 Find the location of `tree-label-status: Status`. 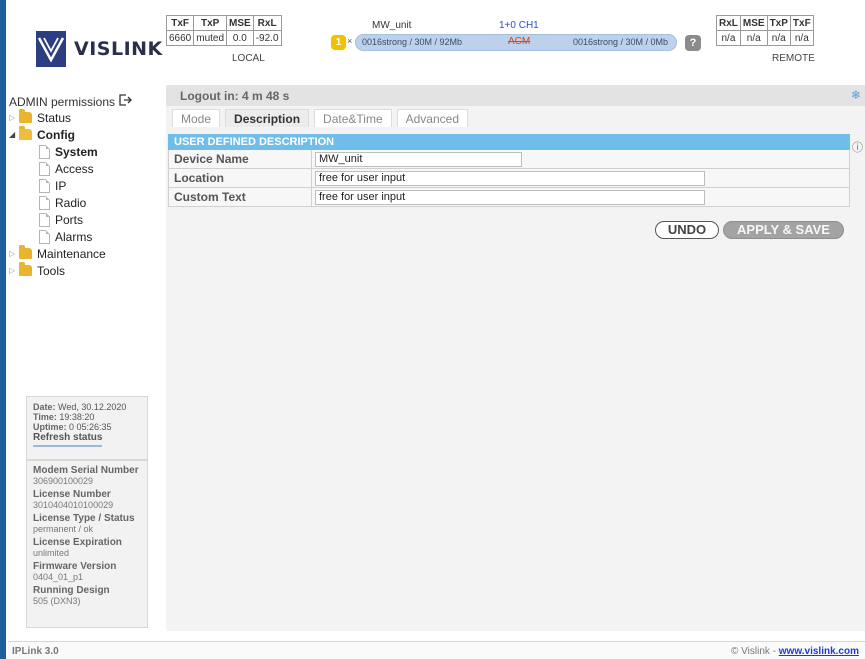

tree-label-status: Status is located at coordinates (54, 117).